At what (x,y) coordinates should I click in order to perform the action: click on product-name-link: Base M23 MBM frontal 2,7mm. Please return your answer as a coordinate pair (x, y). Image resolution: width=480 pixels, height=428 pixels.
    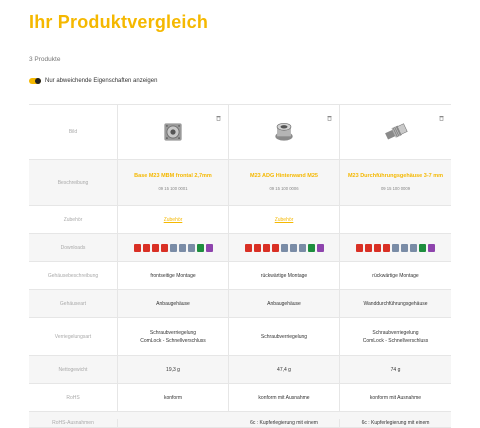
    Looking at the image, I should click on (173, 177).